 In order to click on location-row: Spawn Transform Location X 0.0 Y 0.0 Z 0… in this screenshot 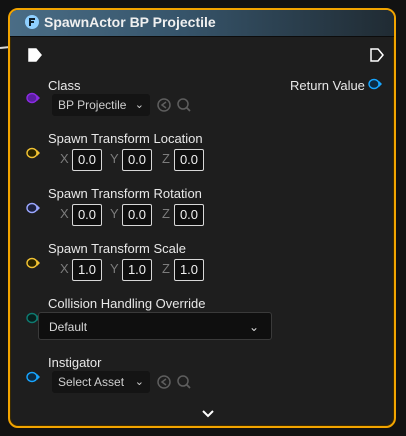, I will do `click(202, 151)`.